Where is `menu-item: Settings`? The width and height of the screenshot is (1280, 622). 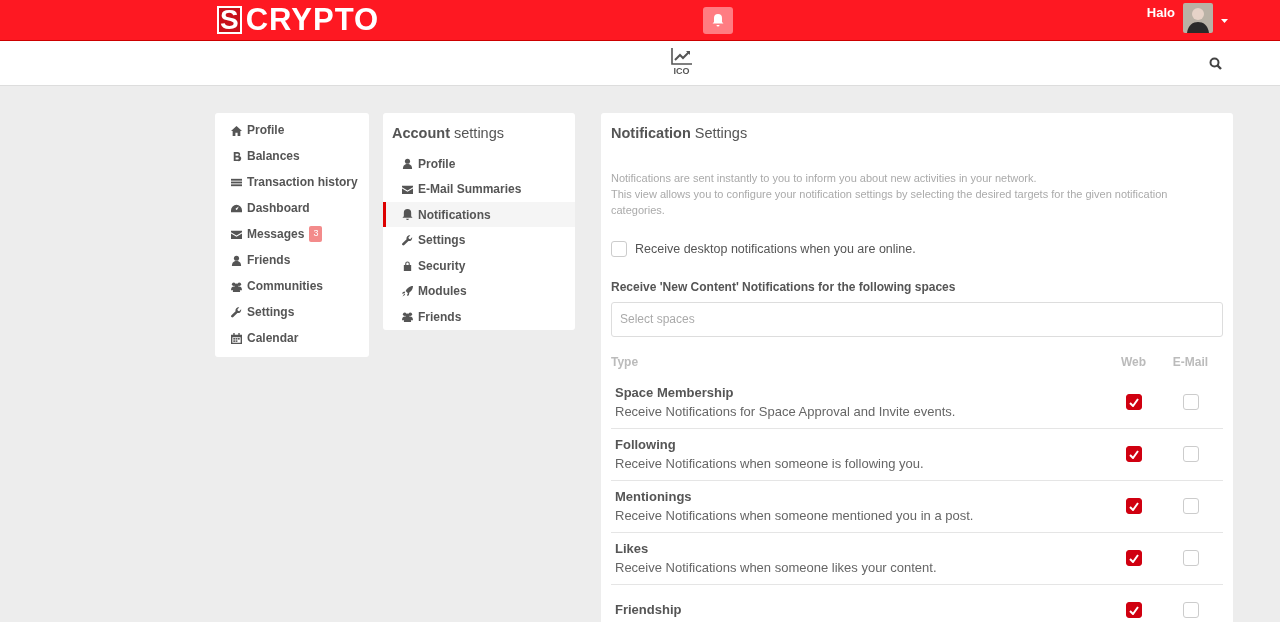
menu-item: Settings is located at coordinates (292, 312).